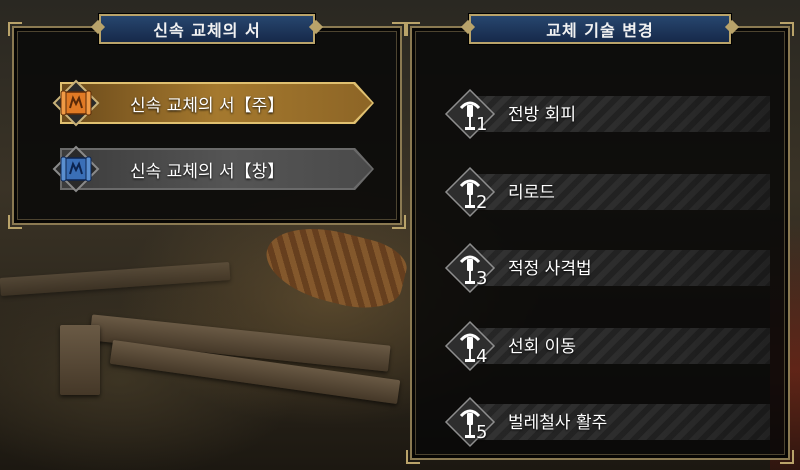 The width and height of the screenshot is (800, 470). I want to click on skill-label: 전방 회피, so click(542, 115).